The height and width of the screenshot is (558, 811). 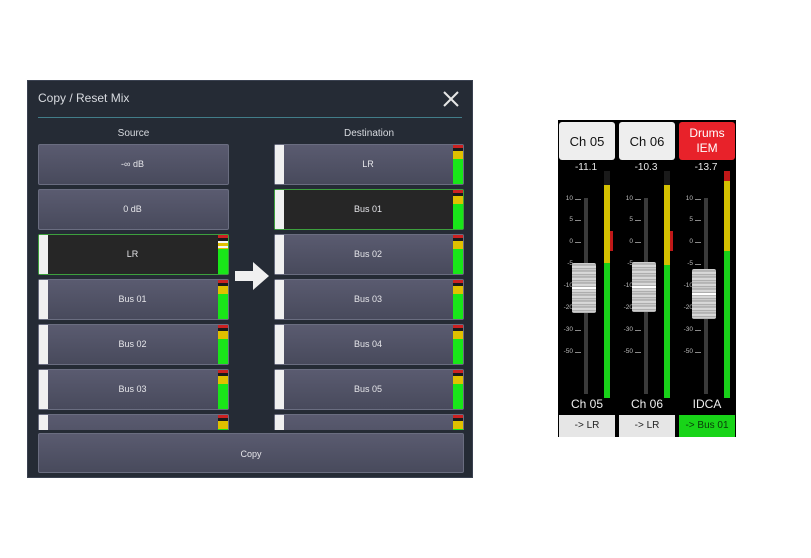 What do you see at coordinates (369, 344) in the screenshot?
I see `destination-item: Bus 04` at bounding box center [369, 344].